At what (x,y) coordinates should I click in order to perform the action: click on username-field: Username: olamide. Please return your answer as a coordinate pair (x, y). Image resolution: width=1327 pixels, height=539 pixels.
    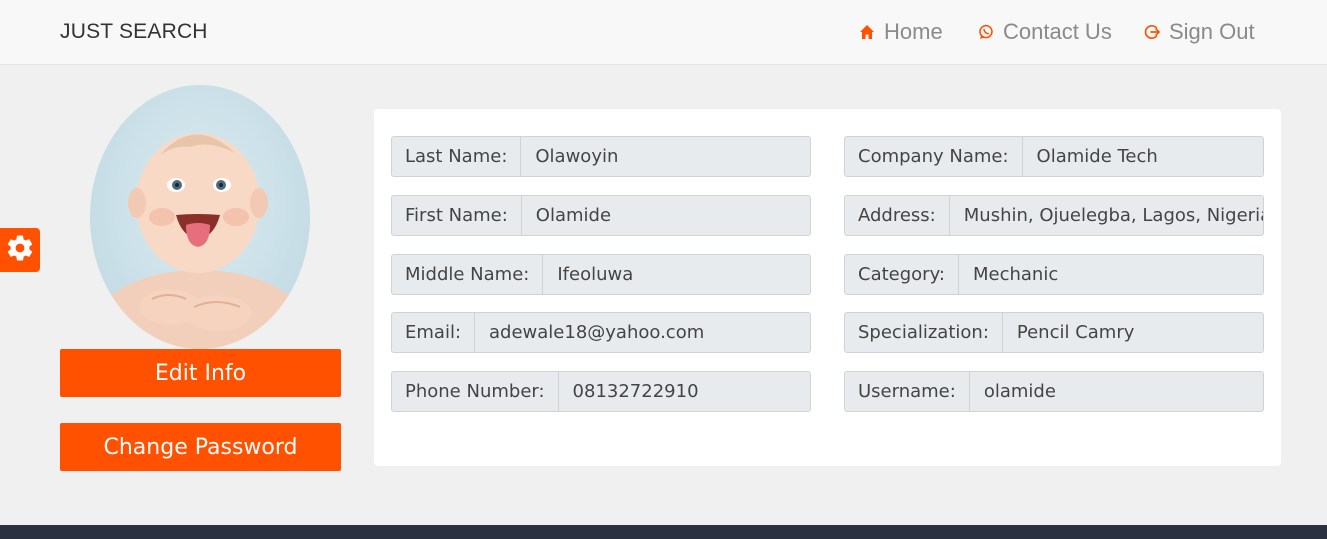
    Looking at the image, I should click on (1054, 391).